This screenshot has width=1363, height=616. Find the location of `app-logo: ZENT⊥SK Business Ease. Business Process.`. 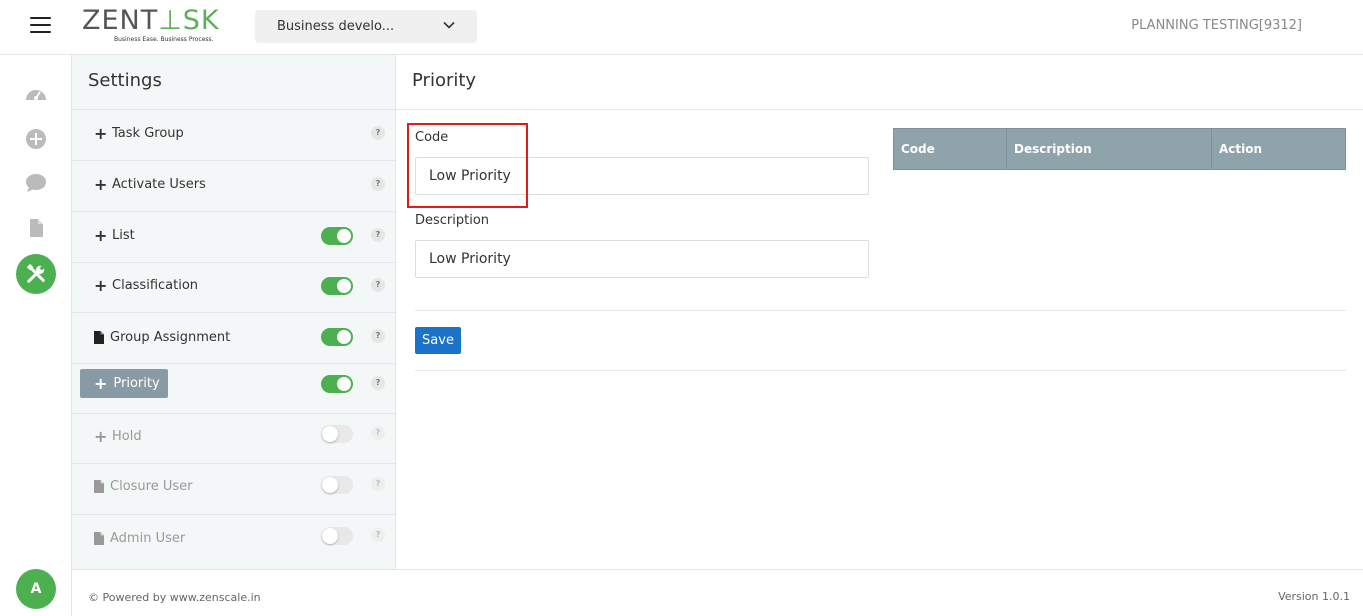

app-logo: ZENT⊥SK Business Ease. Business Process. is located at coordinates (152, 26).